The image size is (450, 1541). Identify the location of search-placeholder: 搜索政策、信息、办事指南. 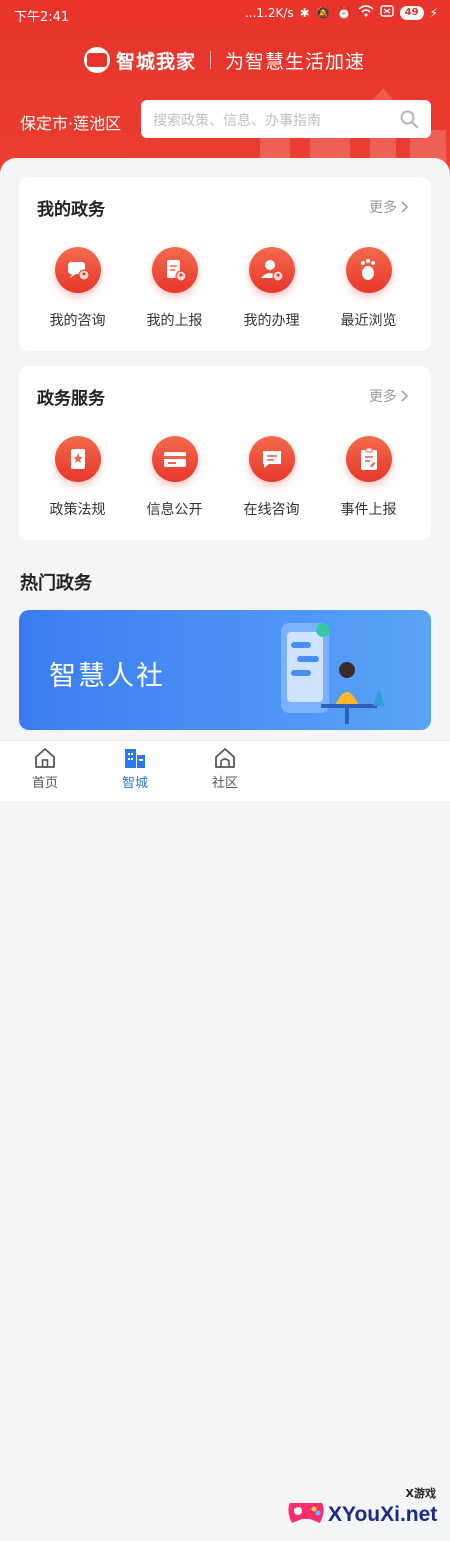
(237, 121).